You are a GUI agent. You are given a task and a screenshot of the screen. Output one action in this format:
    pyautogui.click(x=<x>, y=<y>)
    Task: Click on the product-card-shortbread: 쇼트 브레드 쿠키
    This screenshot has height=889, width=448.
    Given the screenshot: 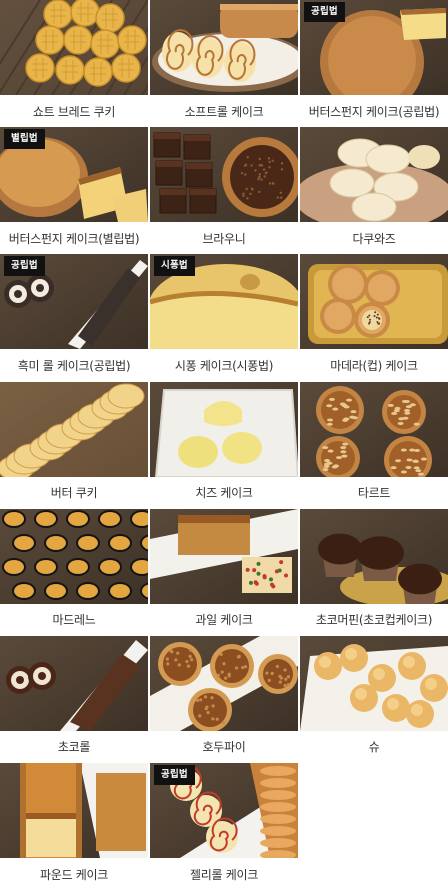 What is the action you would take?
    pyautogui.click(x=74, y=63)
    